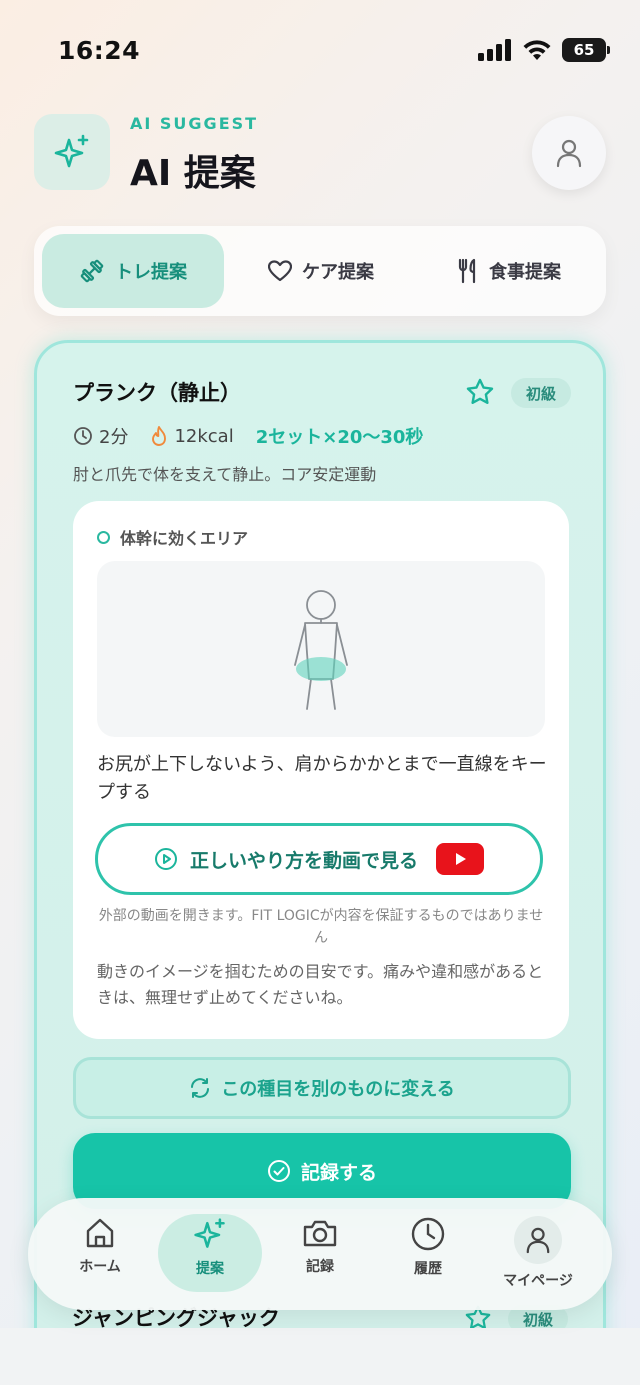  Describe the element at coordinates (165, 859) in the screenshot. I see `play-circle-icon` at that location.